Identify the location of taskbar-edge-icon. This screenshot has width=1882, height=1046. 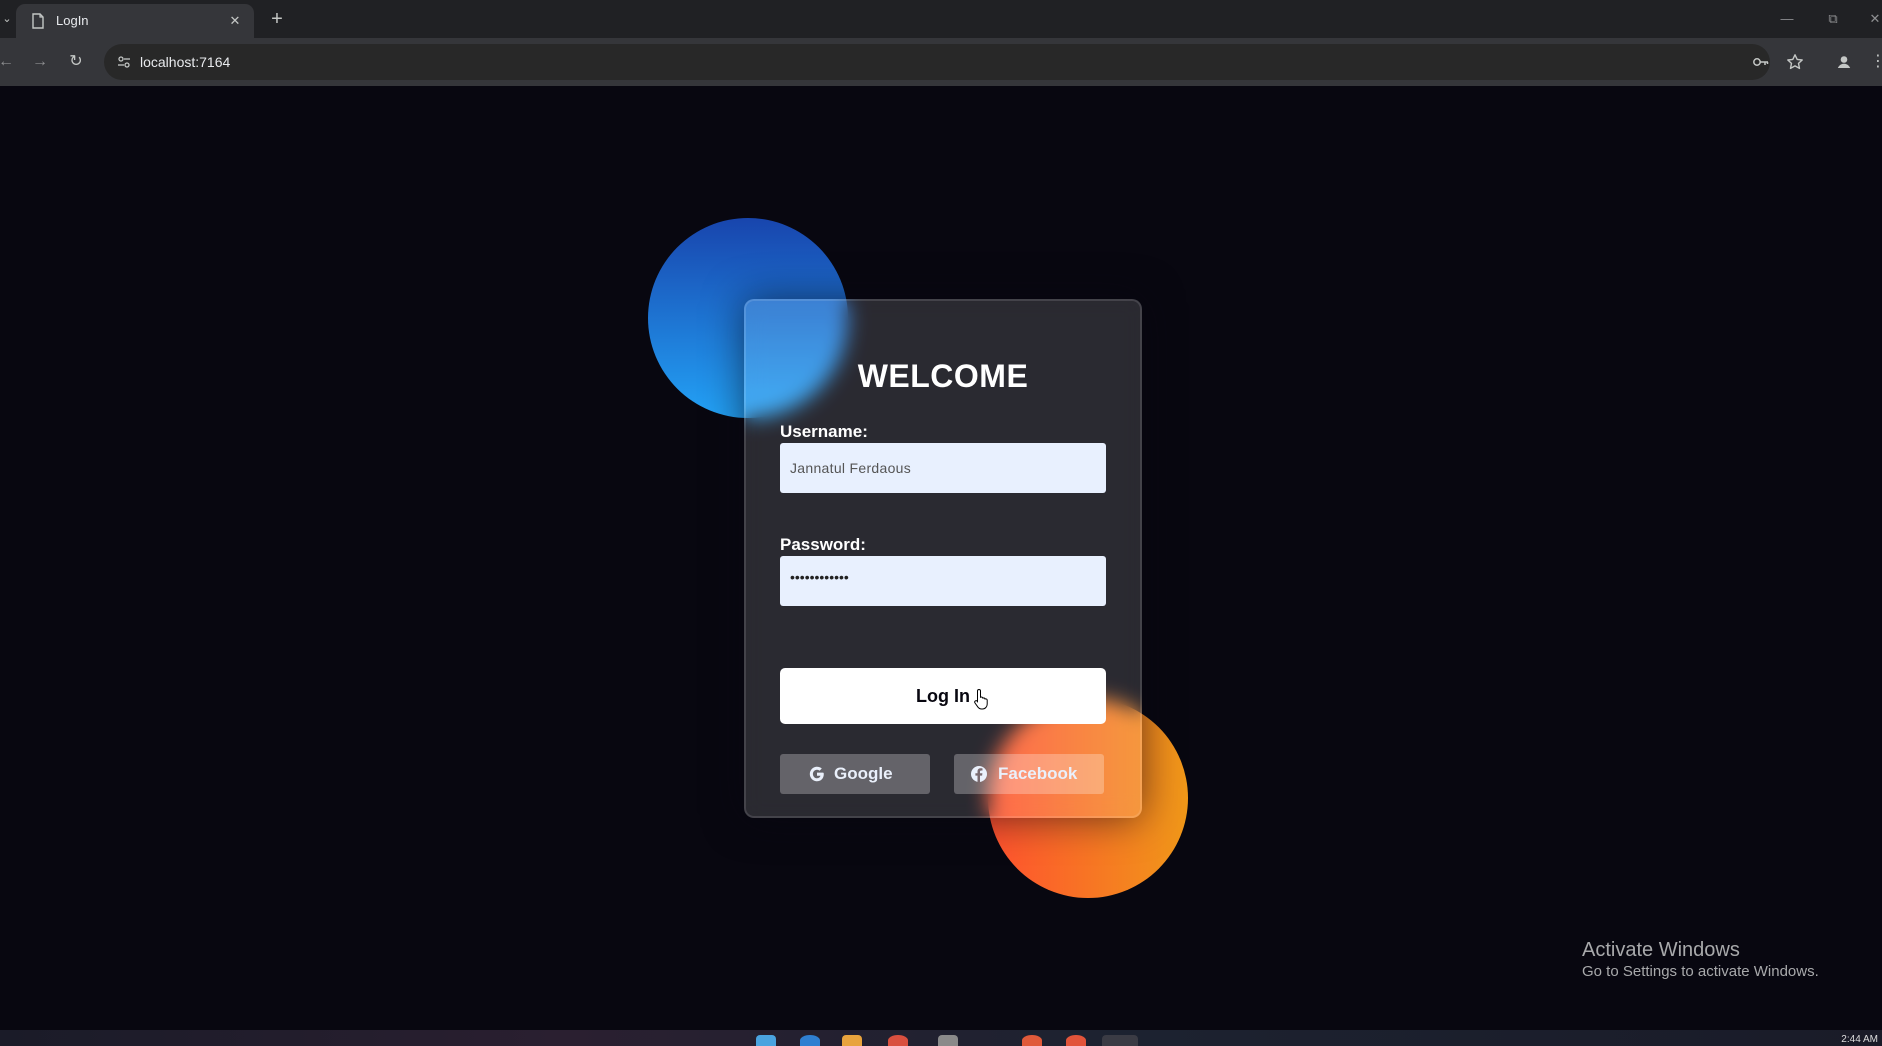
(810, 1040).